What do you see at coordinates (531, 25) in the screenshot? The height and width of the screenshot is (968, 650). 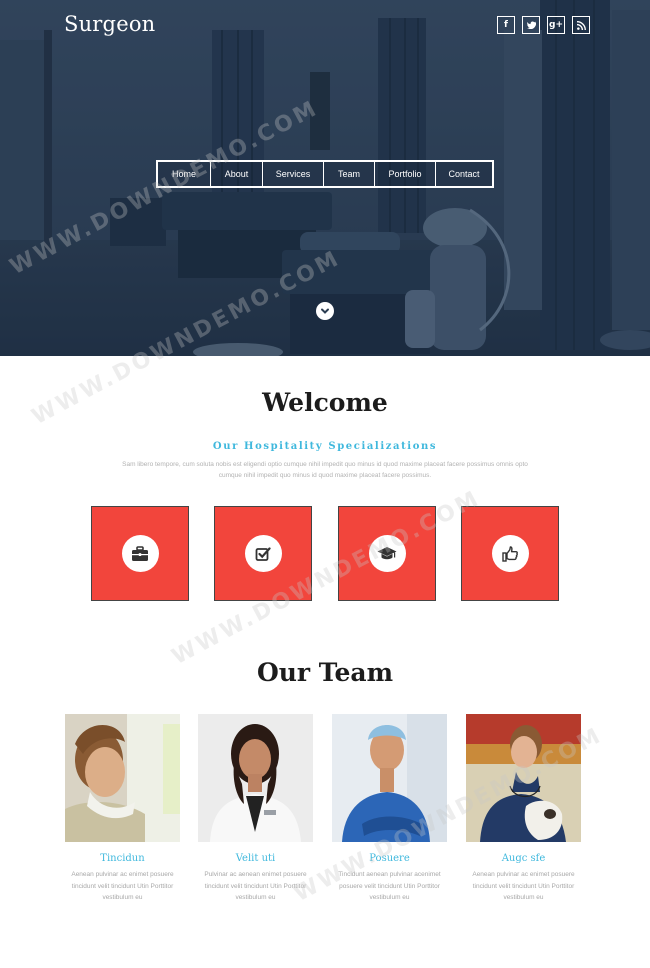 I see `twitter-icon` at bounding box center [531, 25].